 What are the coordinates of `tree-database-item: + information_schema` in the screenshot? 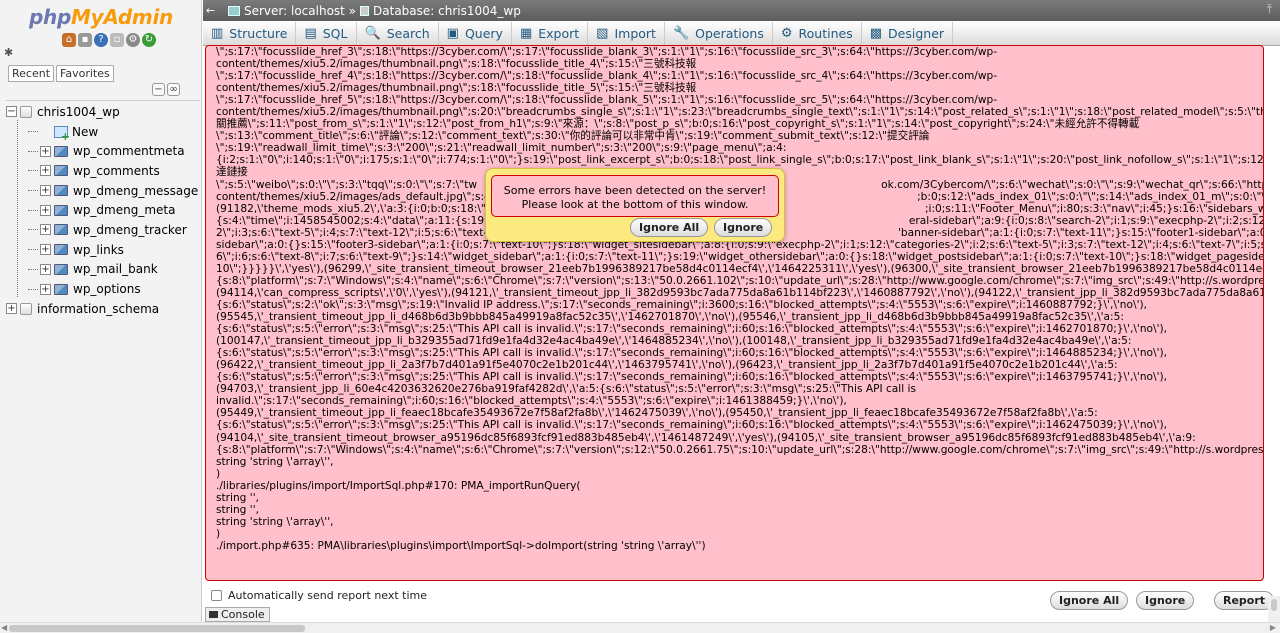 It's located at (103, 309).